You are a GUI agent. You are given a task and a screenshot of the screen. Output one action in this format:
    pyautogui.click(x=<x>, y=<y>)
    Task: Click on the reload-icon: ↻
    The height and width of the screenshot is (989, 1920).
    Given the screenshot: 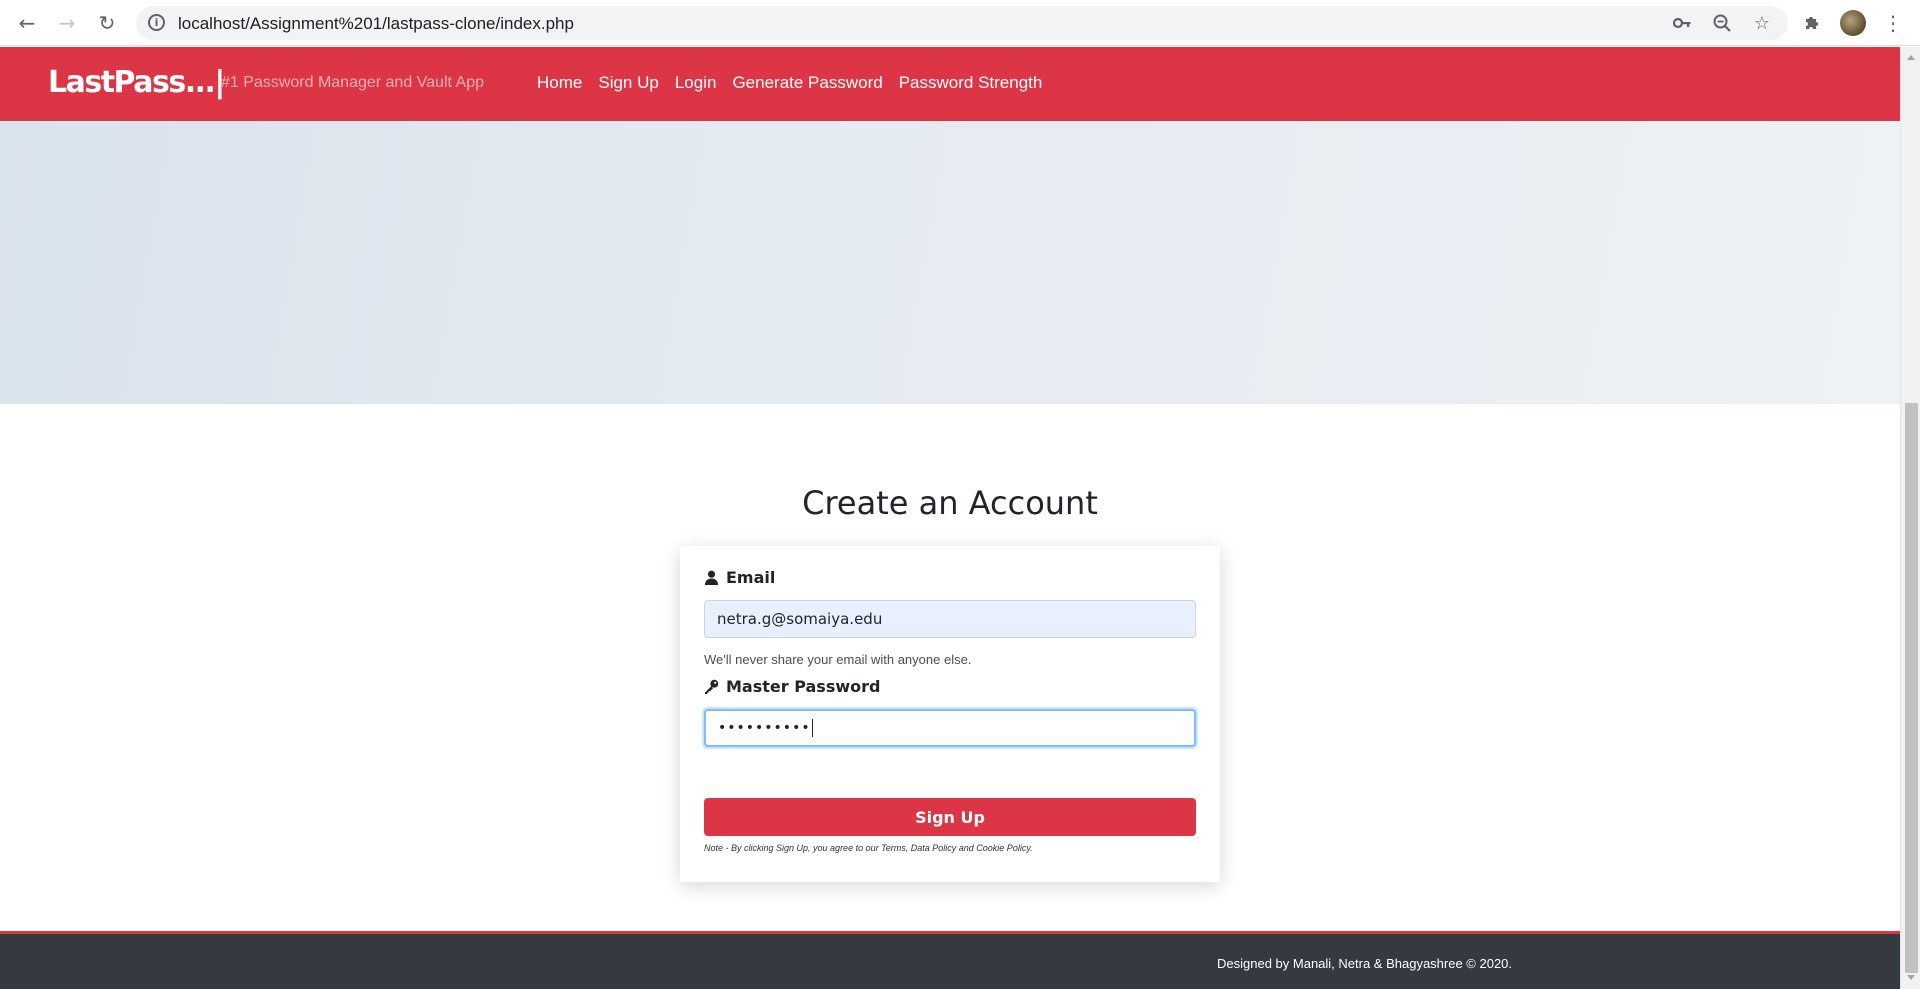 What is the action you would take?
    pyautogui.click(x=107, y=23)
    